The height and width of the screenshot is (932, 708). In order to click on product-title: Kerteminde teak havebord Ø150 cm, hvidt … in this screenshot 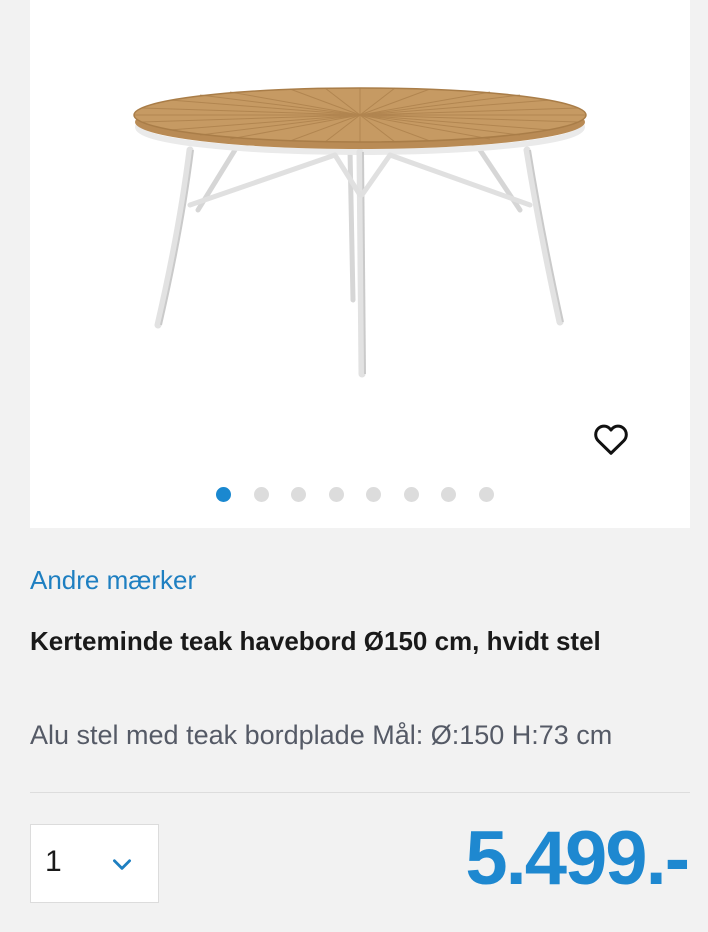, I will do `click(330, 641)`.